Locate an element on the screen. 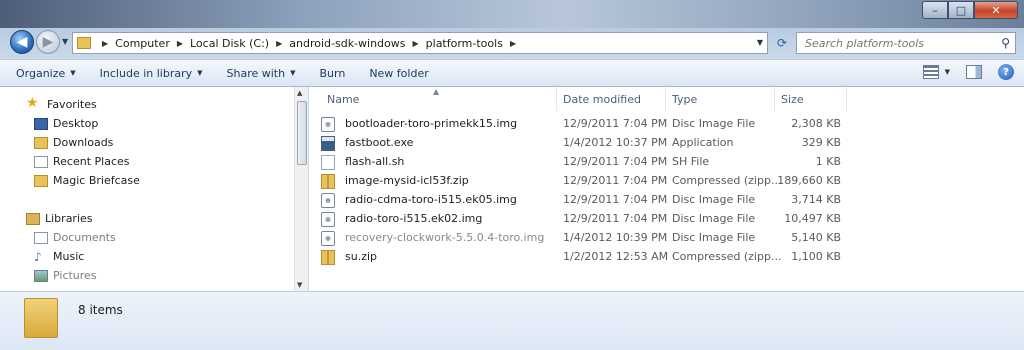  title-bar is located at coordinates (512, 14).